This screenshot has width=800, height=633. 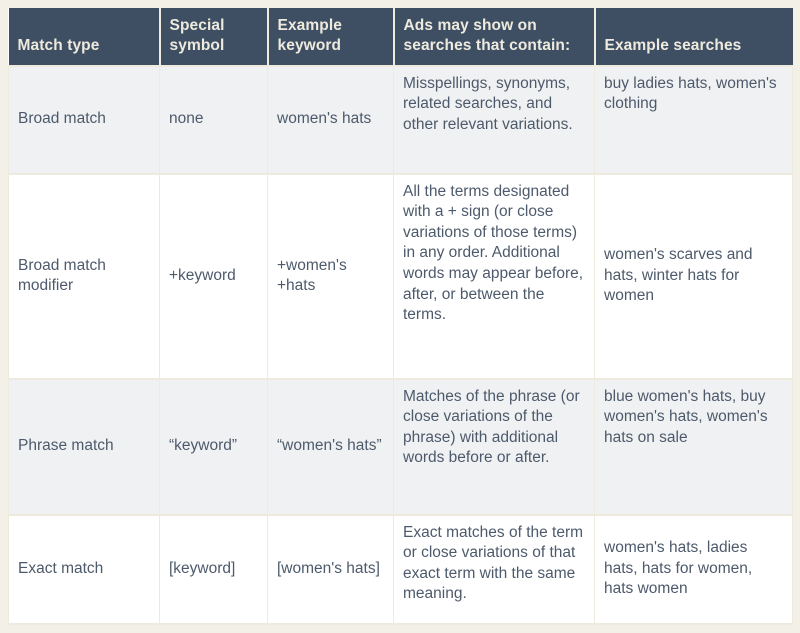 I want to click on cell-match-type: Broad match modifier, so click(x=84, y=276).